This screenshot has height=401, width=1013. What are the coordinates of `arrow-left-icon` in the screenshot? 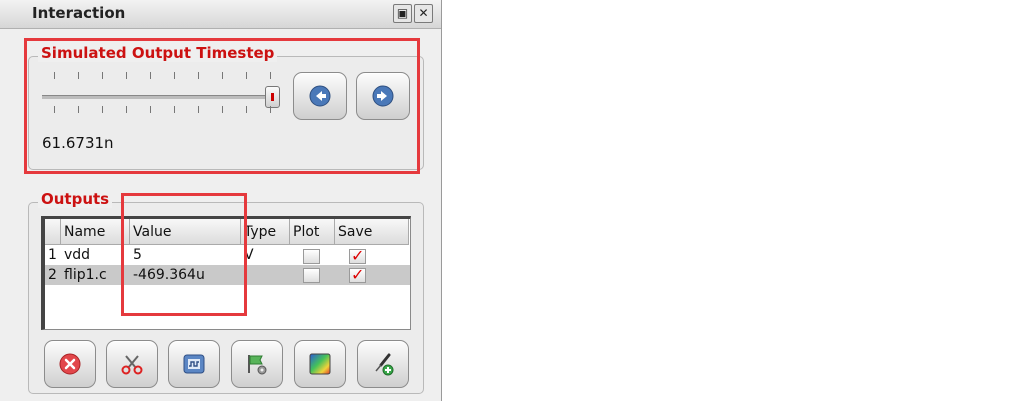 It's located at (320, 96).